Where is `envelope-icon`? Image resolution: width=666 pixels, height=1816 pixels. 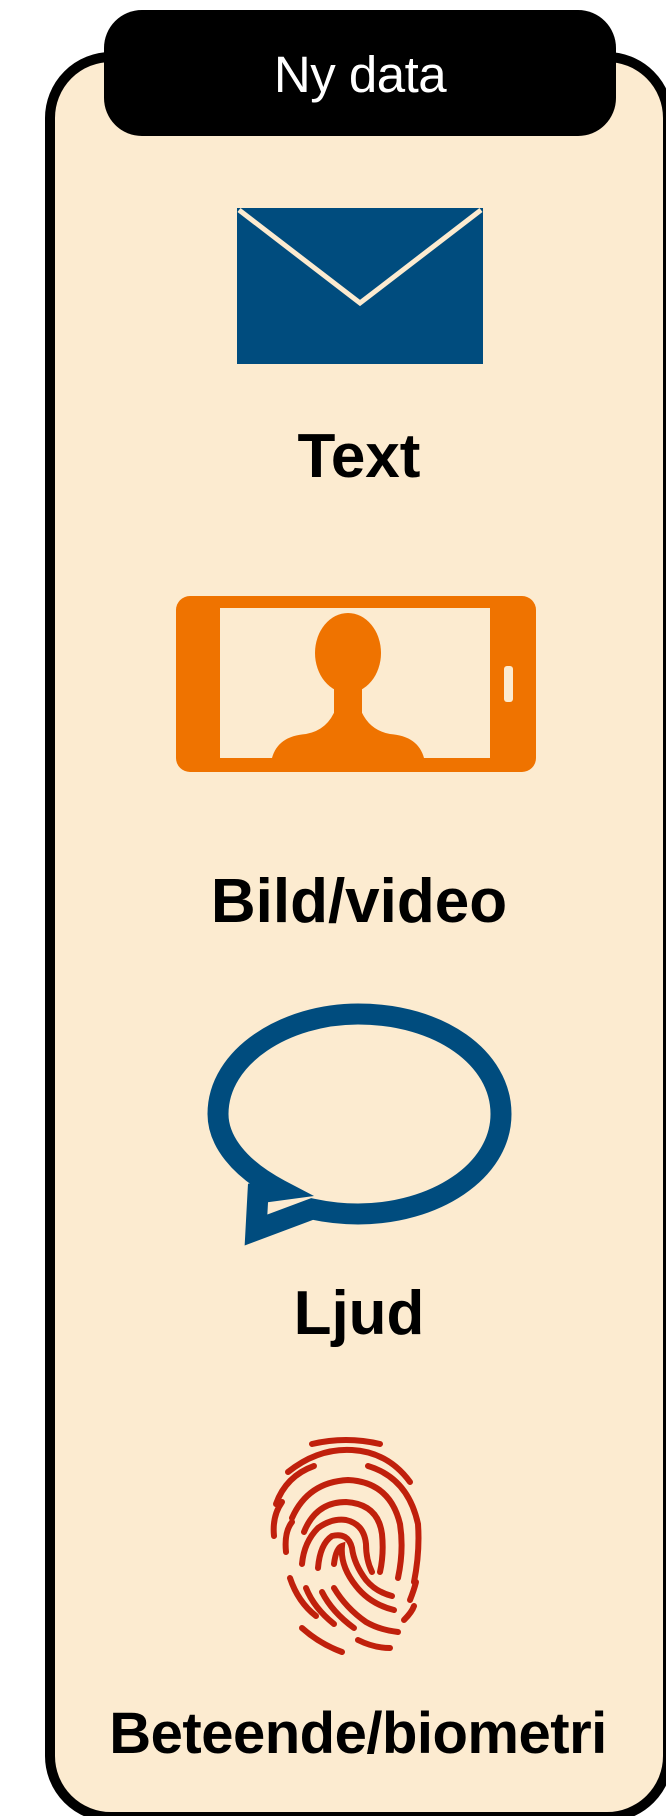
envelope-icon is located at coordinates (360, 286).